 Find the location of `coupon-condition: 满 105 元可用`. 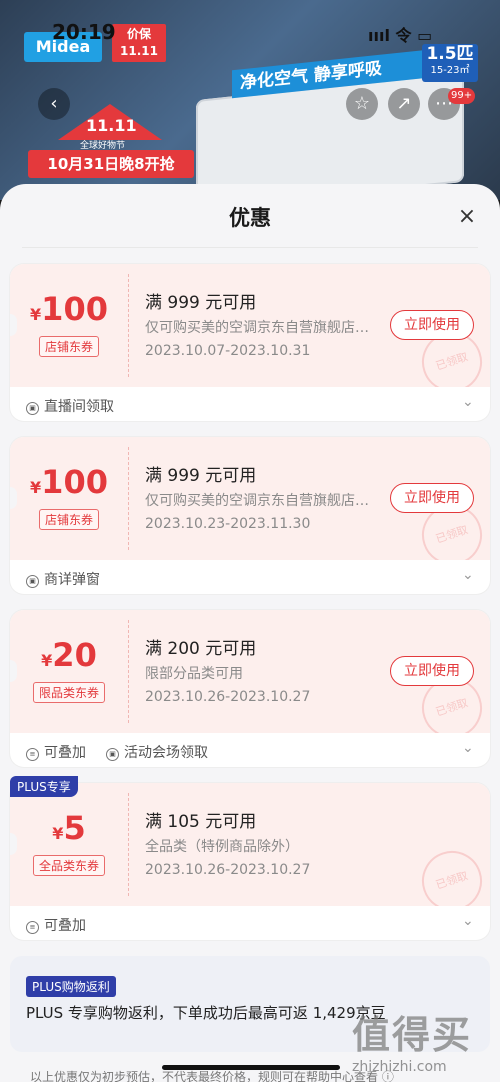

coupon-condition: 满 105 元可用 is located at coordinates (201, 822).